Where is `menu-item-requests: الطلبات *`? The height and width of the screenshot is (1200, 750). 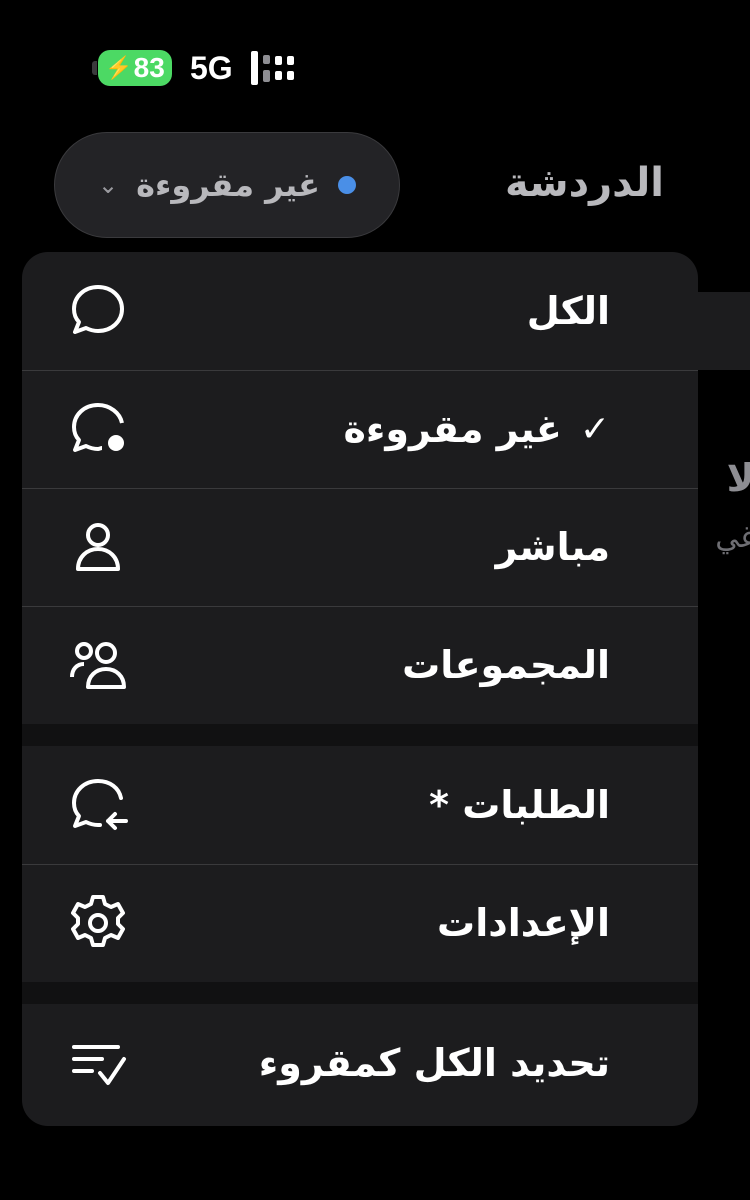 menu-item-requests: الطلبات * is located at coordinates (360, 805).